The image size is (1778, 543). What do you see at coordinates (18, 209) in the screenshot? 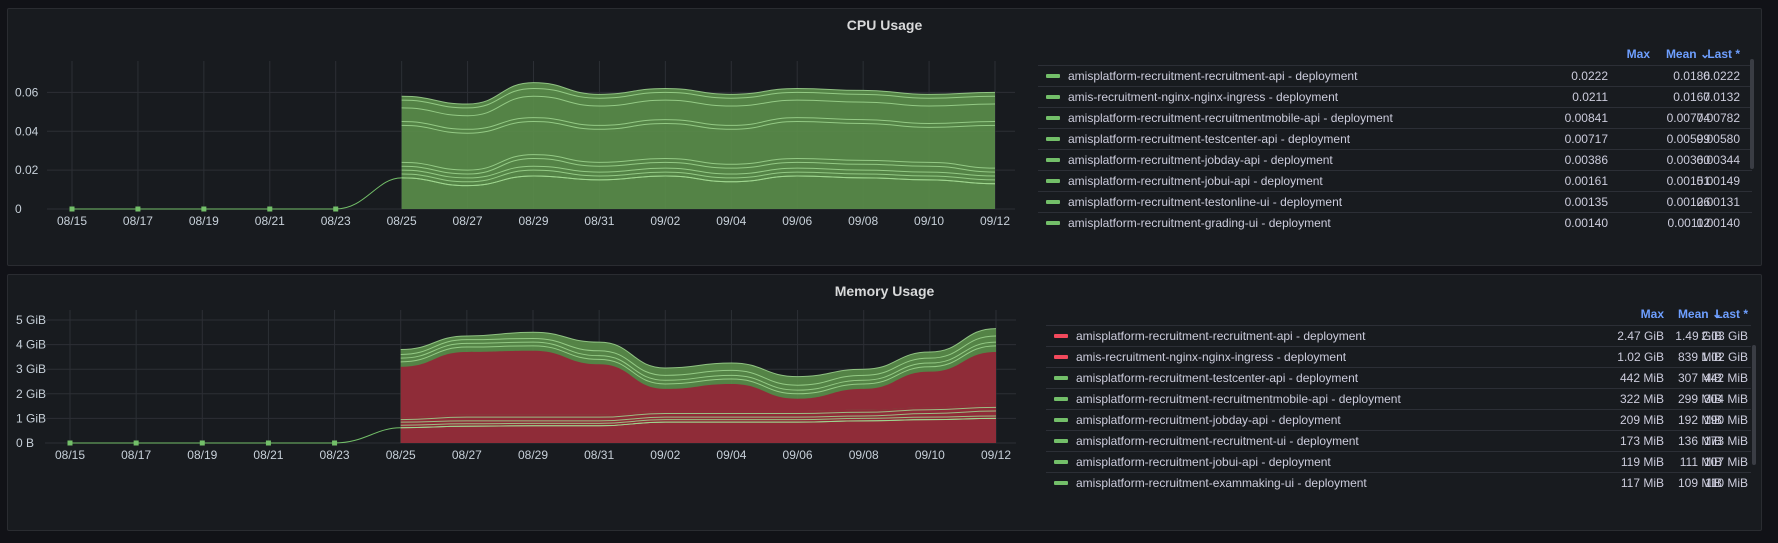
I see `y-tick-label: 0` at bounding box center [18, 209].